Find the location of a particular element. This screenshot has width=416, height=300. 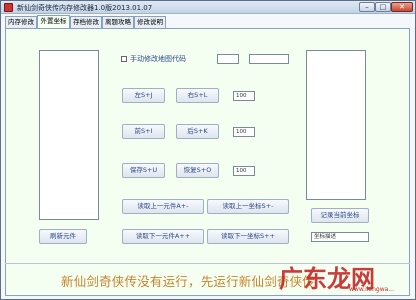

minimize-button: – is located at coordinates (367, 7).